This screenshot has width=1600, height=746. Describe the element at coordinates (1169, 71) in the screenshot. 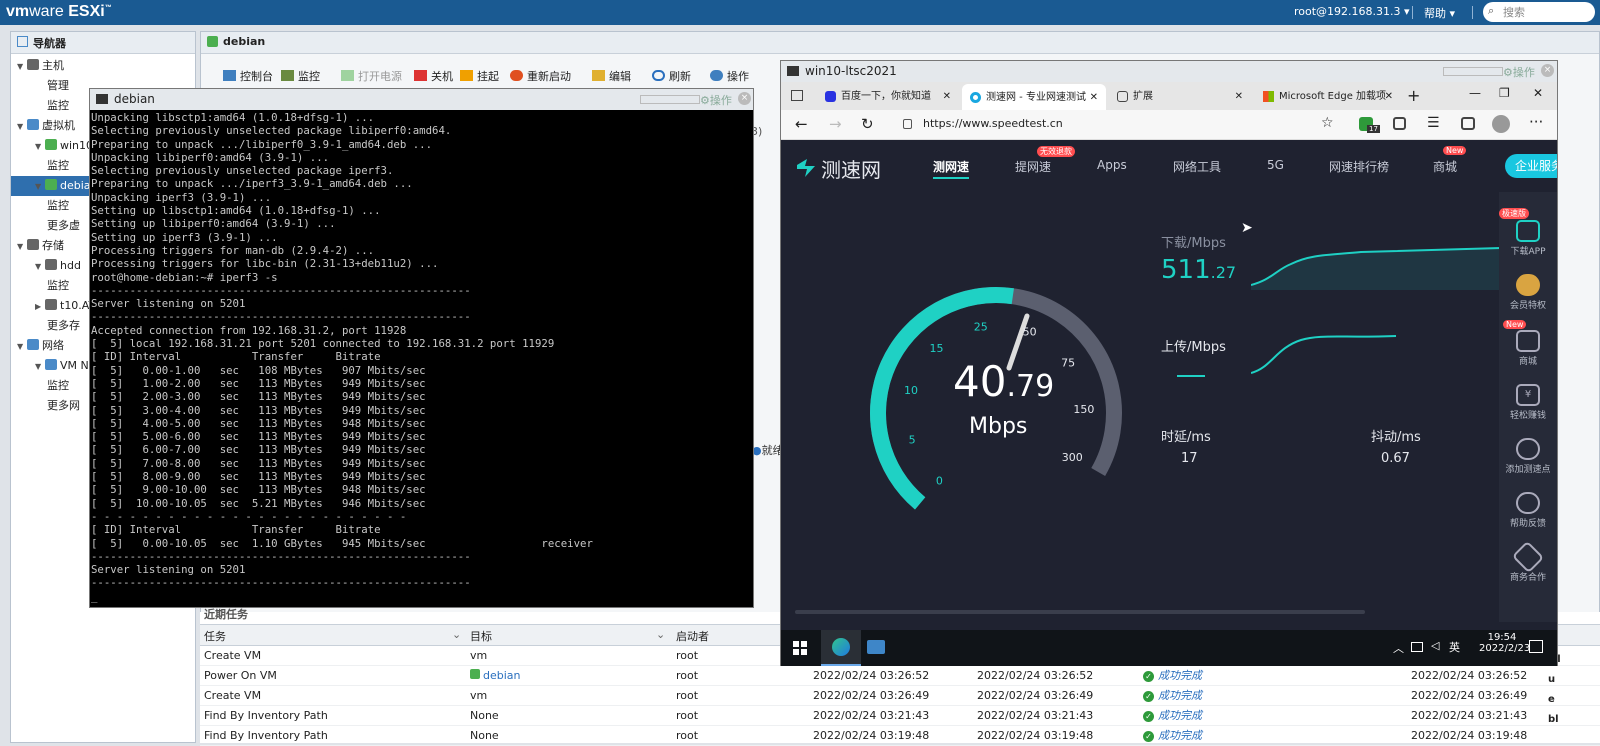

I see `win10-titlebar: win10-ltsc2021 ⚙操作 ×` at that location.